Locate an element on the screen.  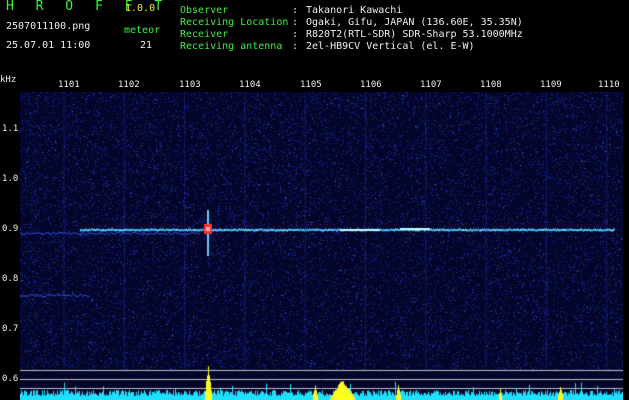
info-value-location: Ogaki, Gifu, JAPAN (136.60E, 35.35N) is located at coordinates (414, 22).